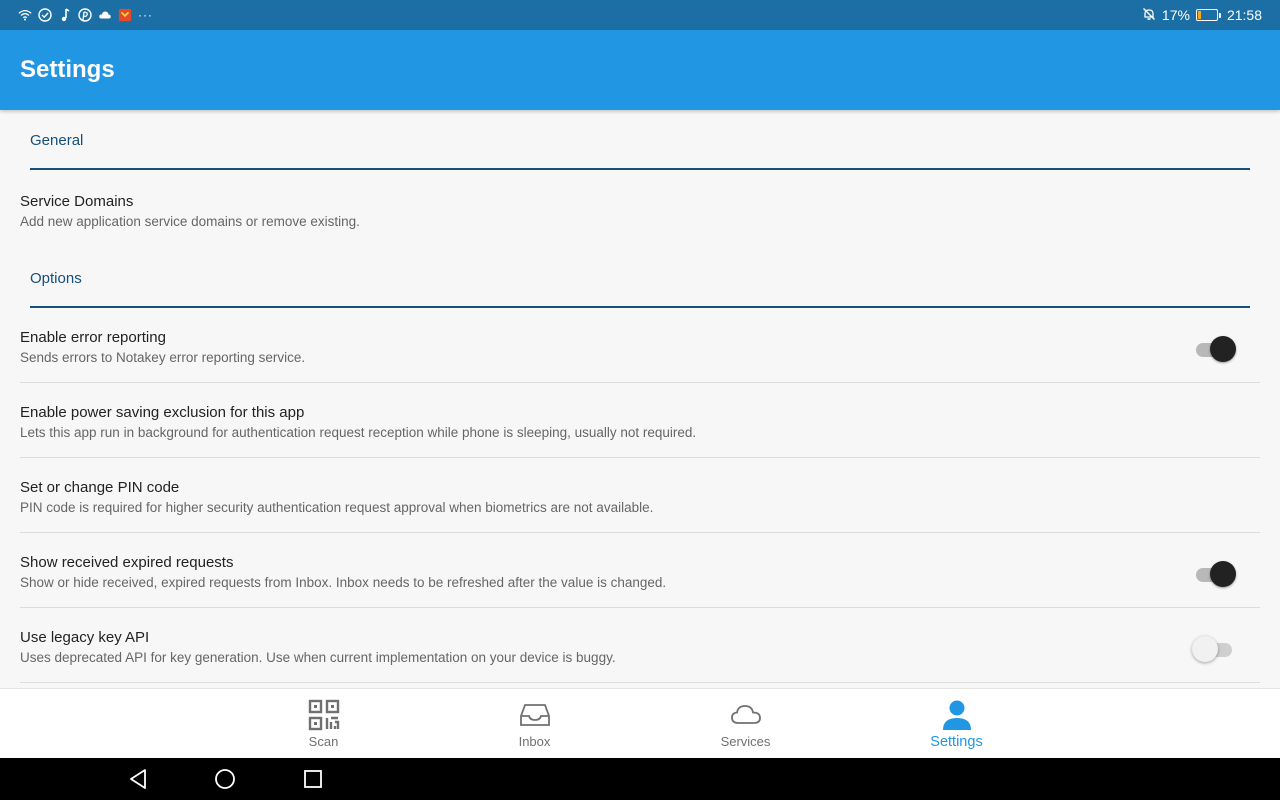 The height and width of the screenshot is (800, 1280). Describe the element at coordinates (77, 201) in the screenshot. I see `pref-title: Service Domains` at that location.